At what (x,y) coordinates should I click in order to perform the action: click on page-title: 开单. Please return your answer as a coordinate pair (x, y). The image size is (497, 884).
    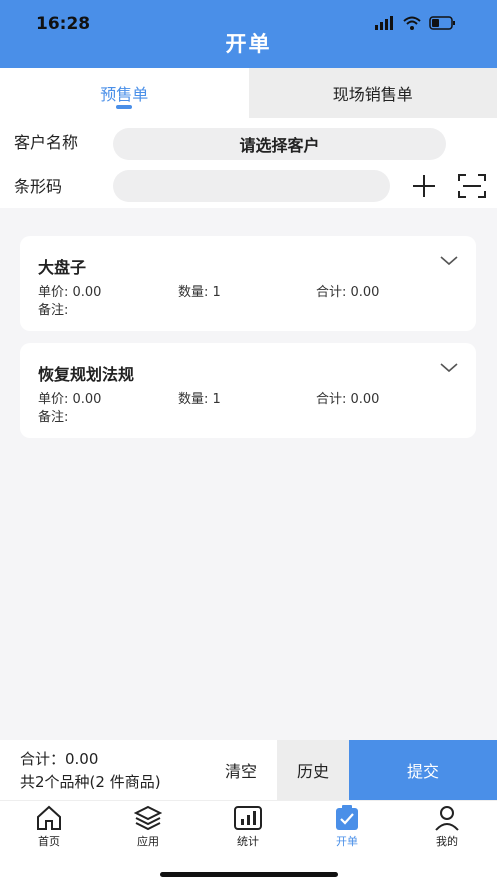
    Looking at the image, I should click on (248, 43).